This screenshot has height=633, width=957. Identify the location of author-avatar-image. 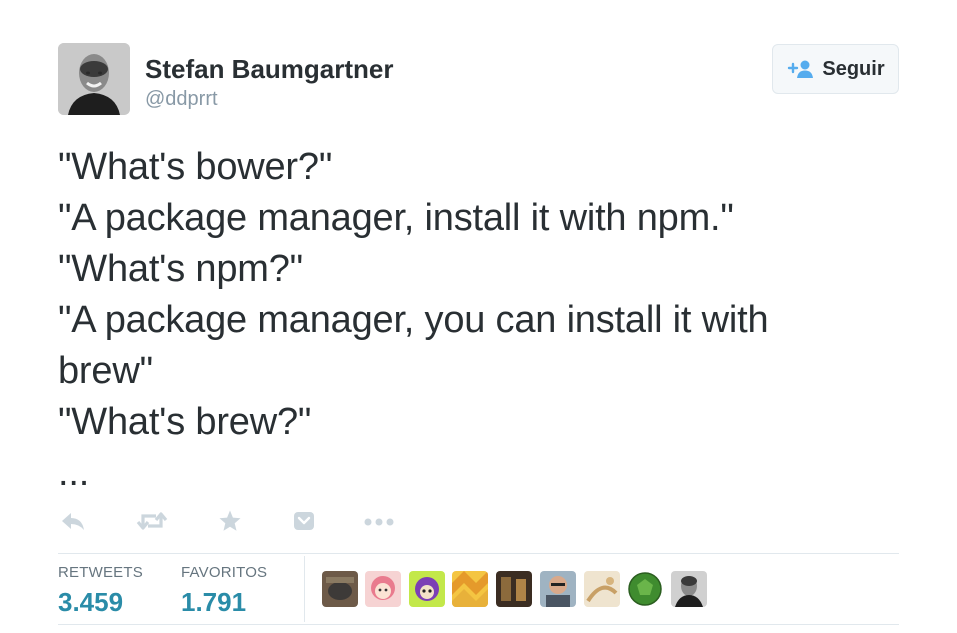
(94, 79).